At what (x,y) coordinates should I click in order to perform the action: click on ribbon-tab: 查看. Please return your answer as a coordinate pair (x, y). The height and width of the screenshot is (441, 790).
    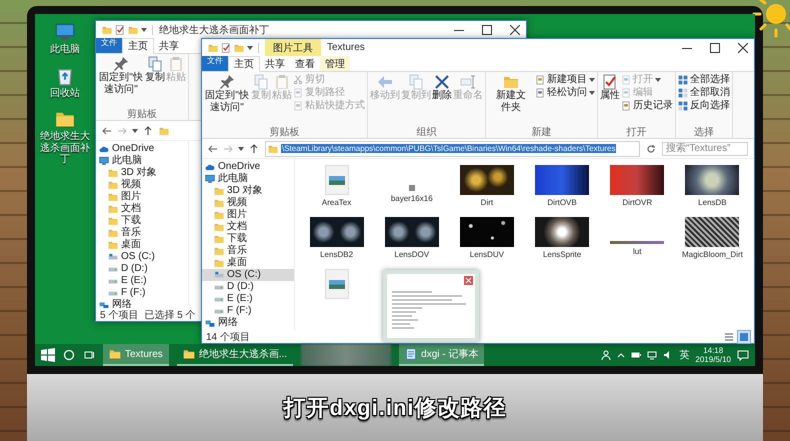
    Looking at the image, I should click on (305, 63).